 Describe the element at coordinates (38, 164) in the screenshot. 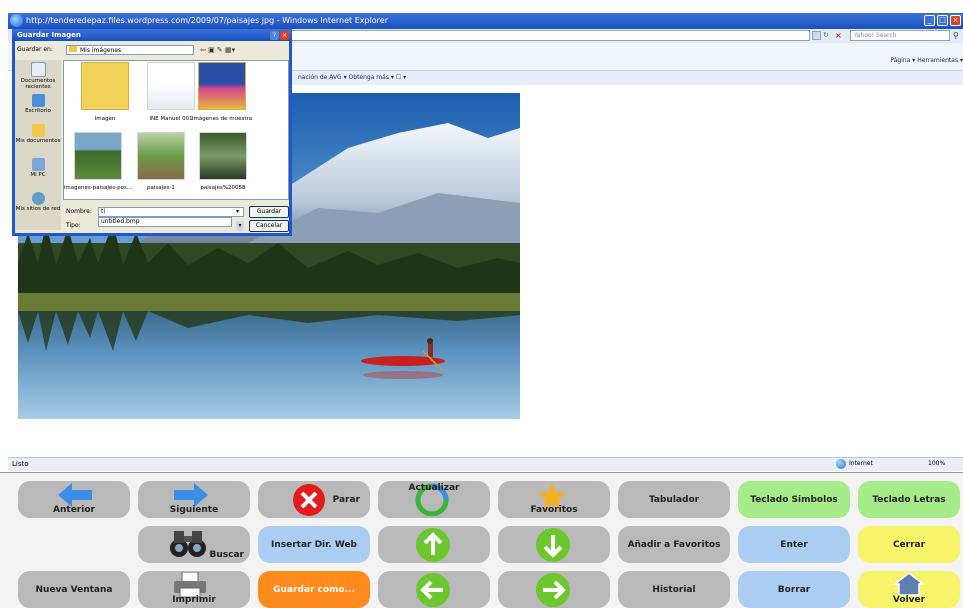

I see `my-computer-icon` at that location.